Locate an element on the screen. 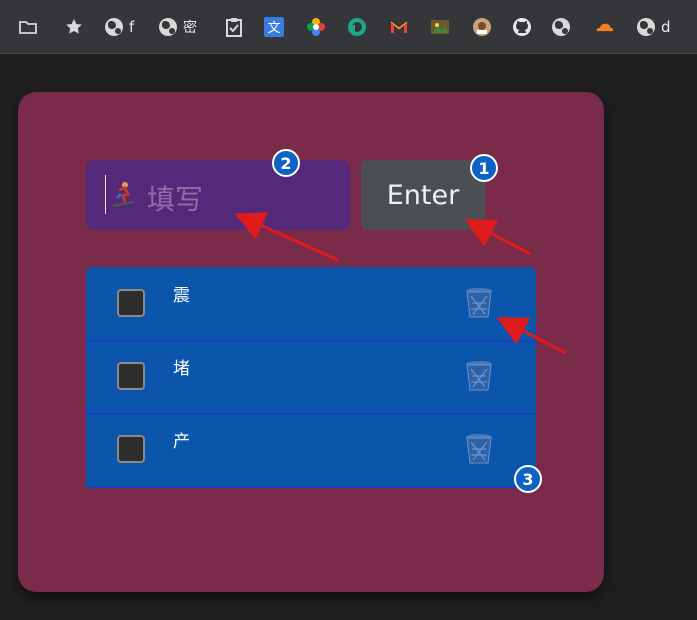 The image size is (697, 620). image-app-icon is located at coordinates (440, 27).